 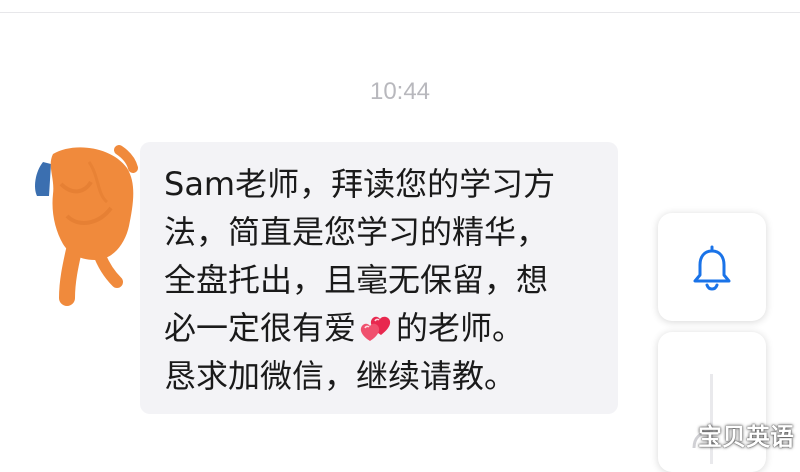 I want to click on bell-icon, so click(x=712, y=268).